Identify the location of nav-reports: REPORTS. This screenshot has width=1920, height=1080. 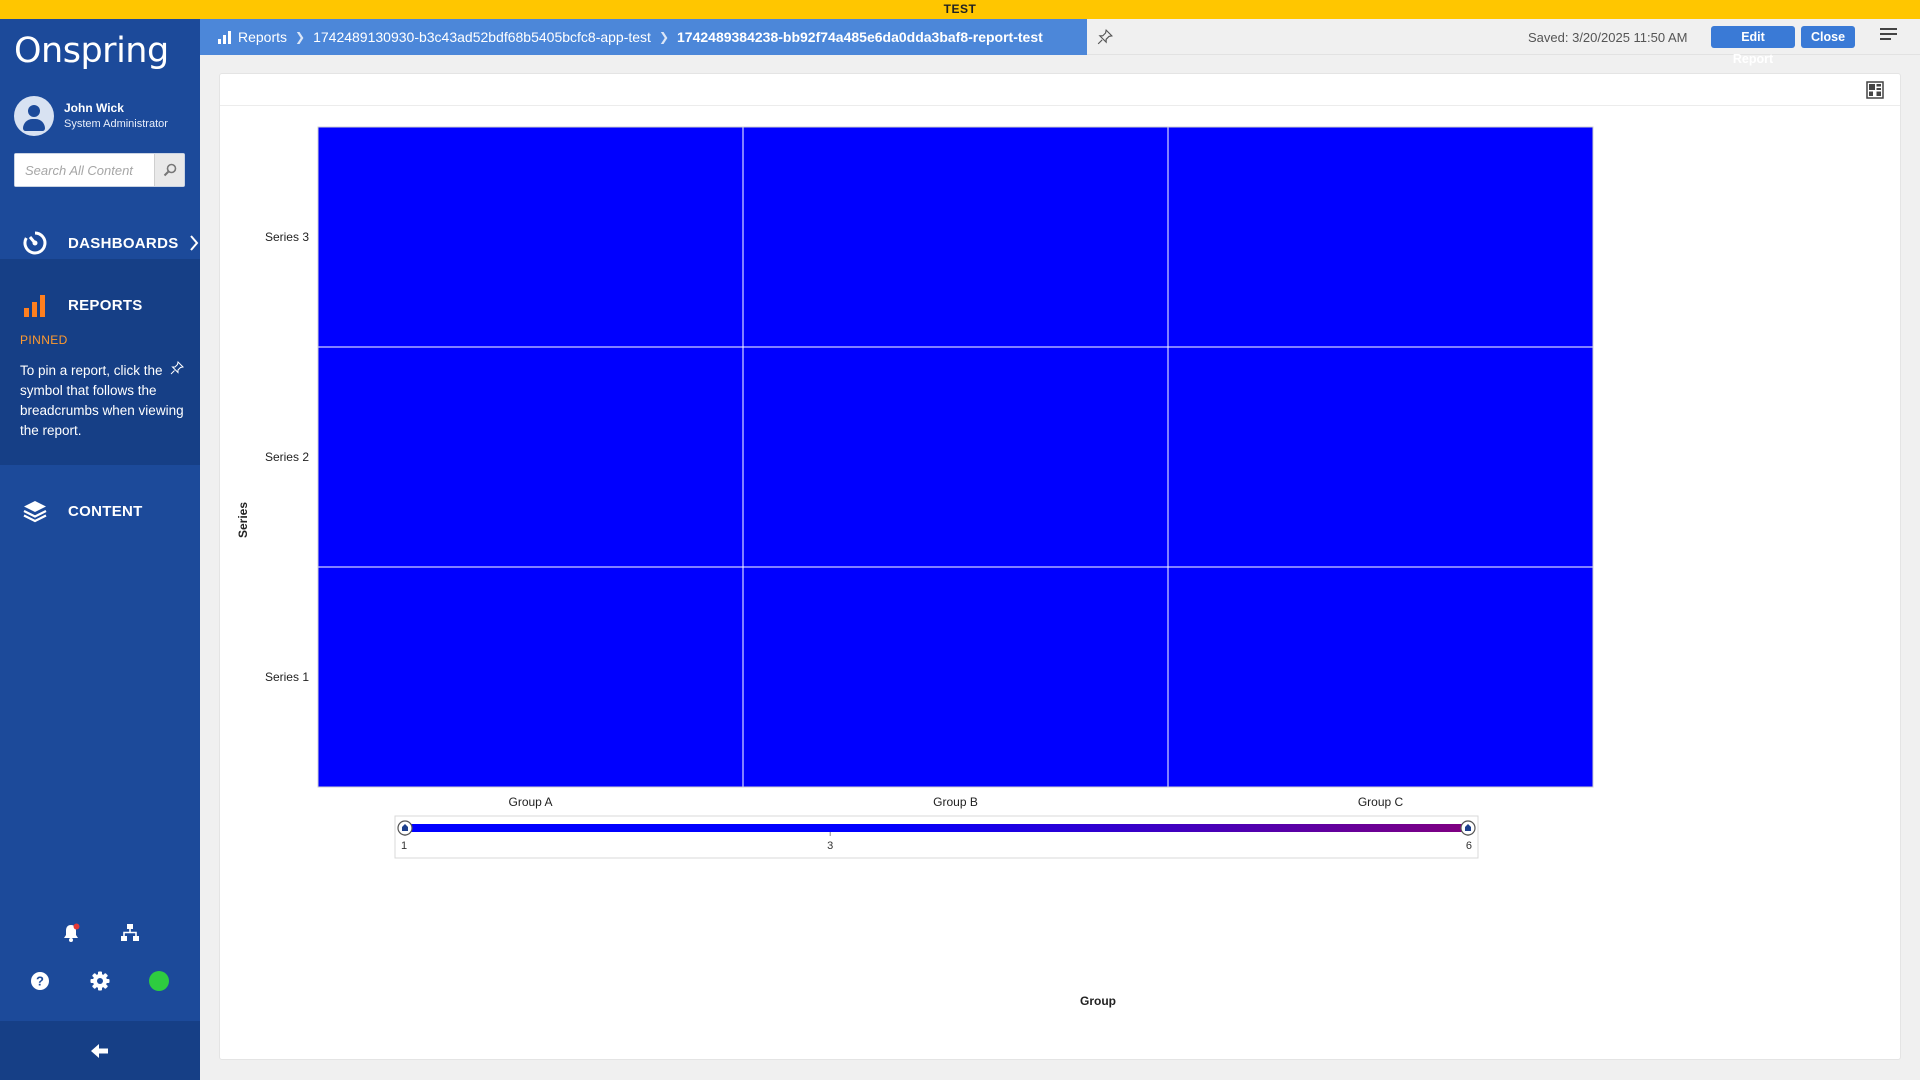
(100, 305).